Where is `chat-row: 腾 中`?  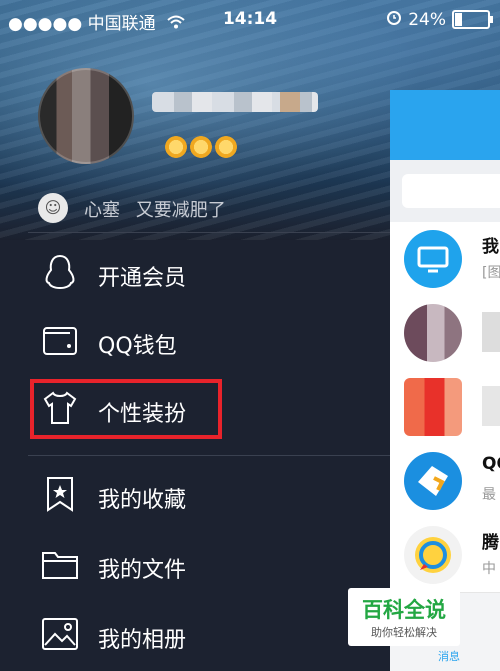 chat-row: 腾 中 is located at coordinates (445, 555).